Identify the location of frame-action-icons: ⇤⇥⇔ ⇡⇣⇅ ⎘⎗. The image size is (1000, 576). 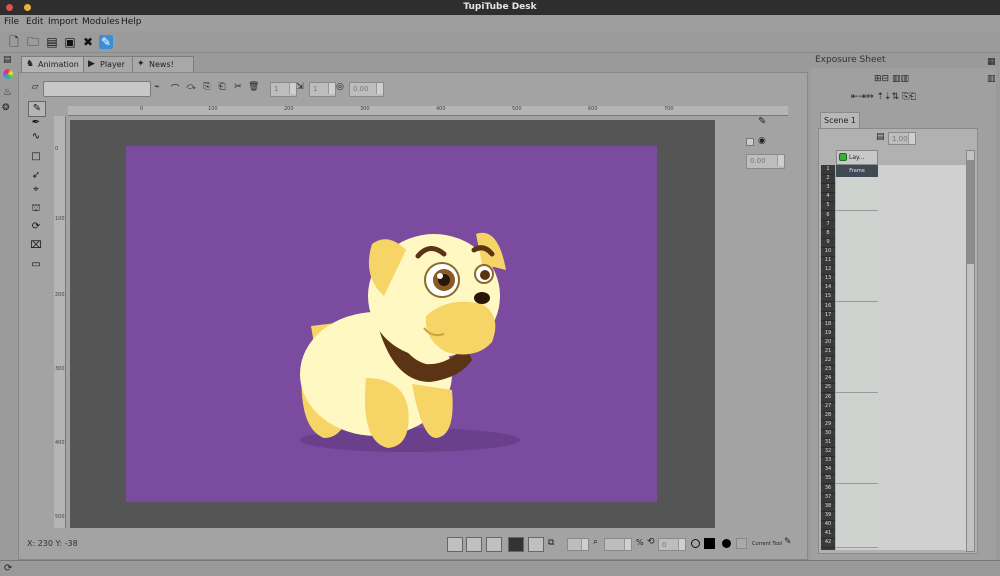
(883, 97).